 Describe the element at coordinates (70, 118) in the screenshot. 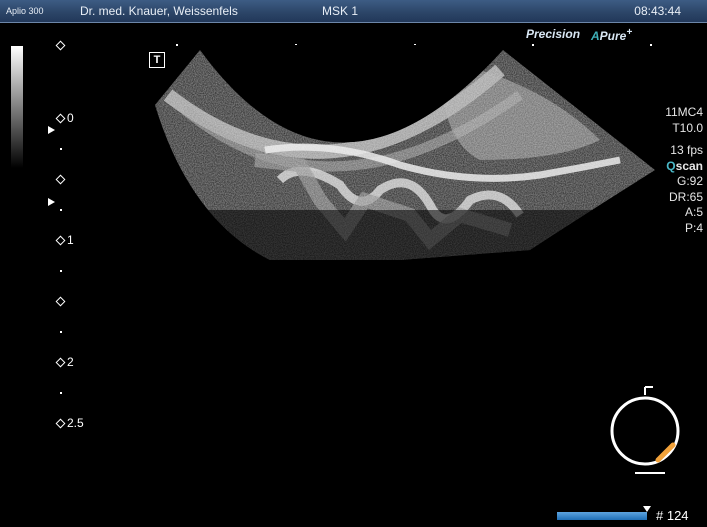

I see `depth-label-0: 0` at that location.